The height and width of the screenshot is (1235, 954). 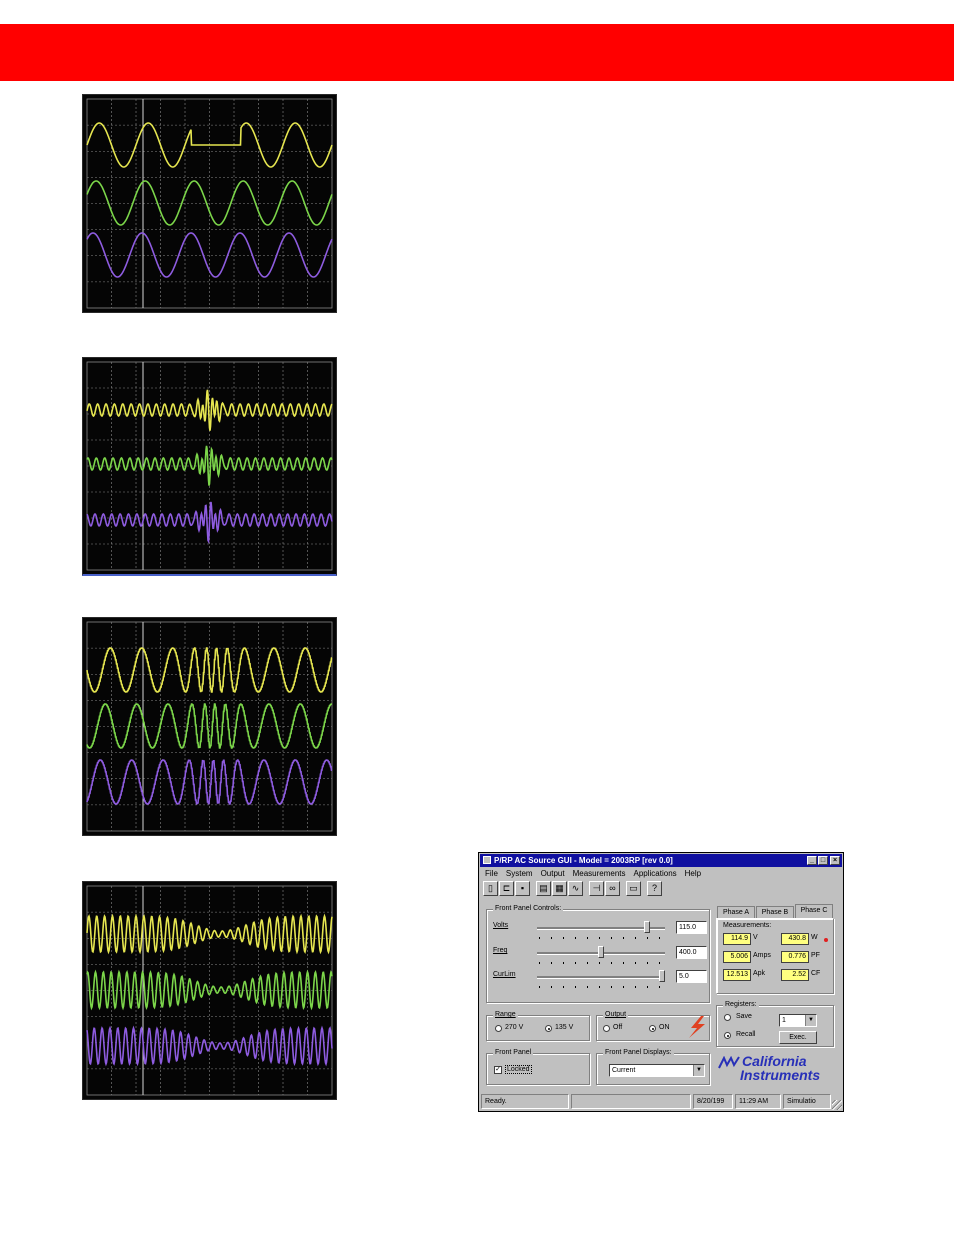 I want to click on volts-field: 115.0, so click(x=691, y=927).